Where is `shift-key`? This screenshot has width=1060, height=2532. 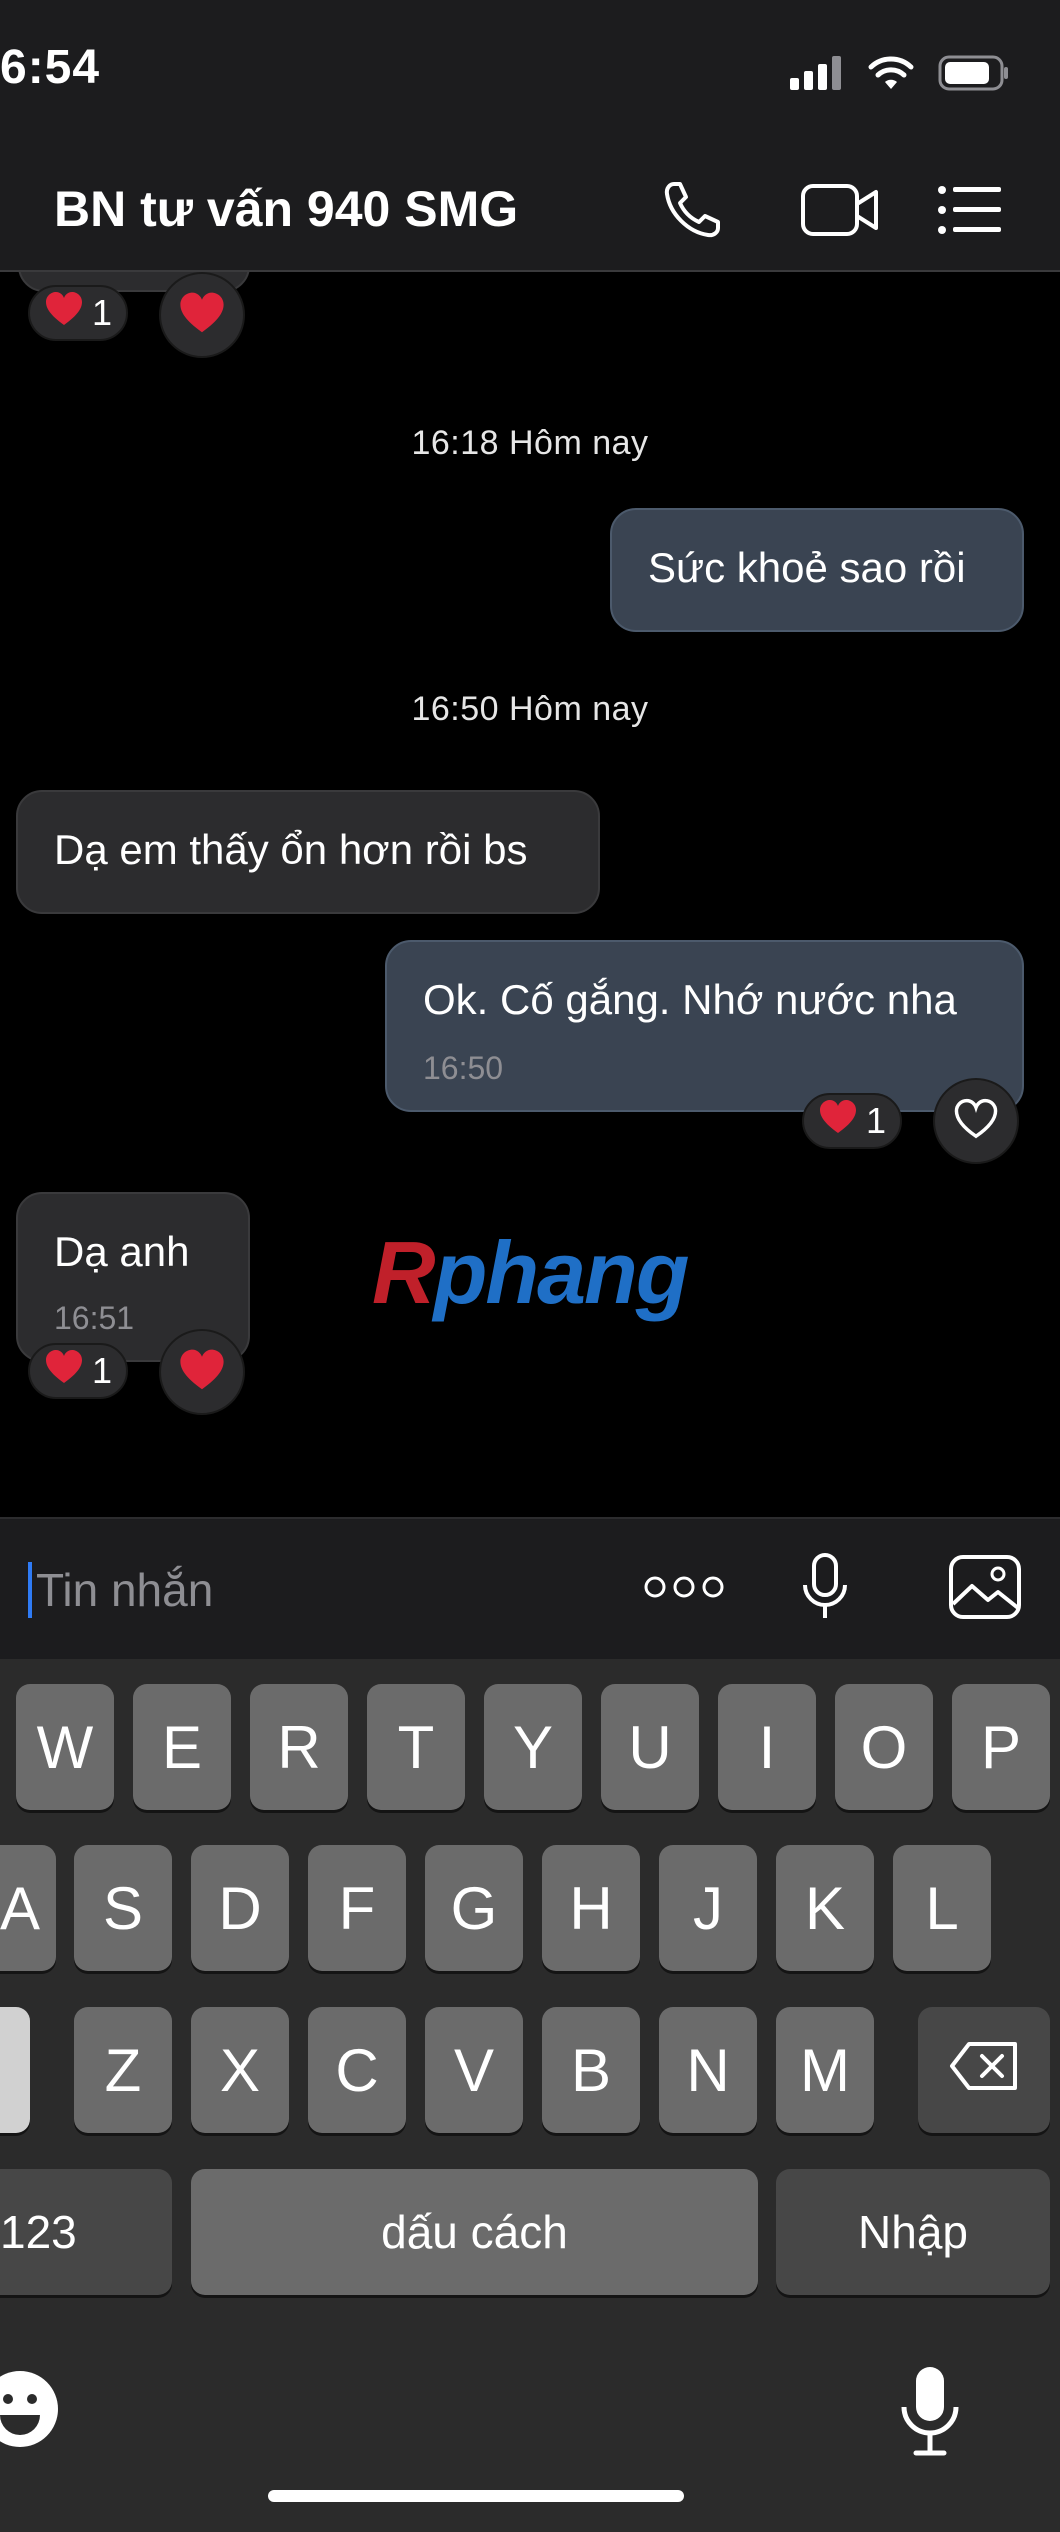
shift-key is located at coordinates (15, 2070).